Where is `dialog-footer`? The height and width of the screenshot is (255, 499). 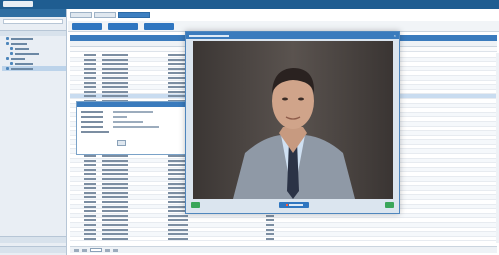
dialog-footer is located at coordinates (292, 205).